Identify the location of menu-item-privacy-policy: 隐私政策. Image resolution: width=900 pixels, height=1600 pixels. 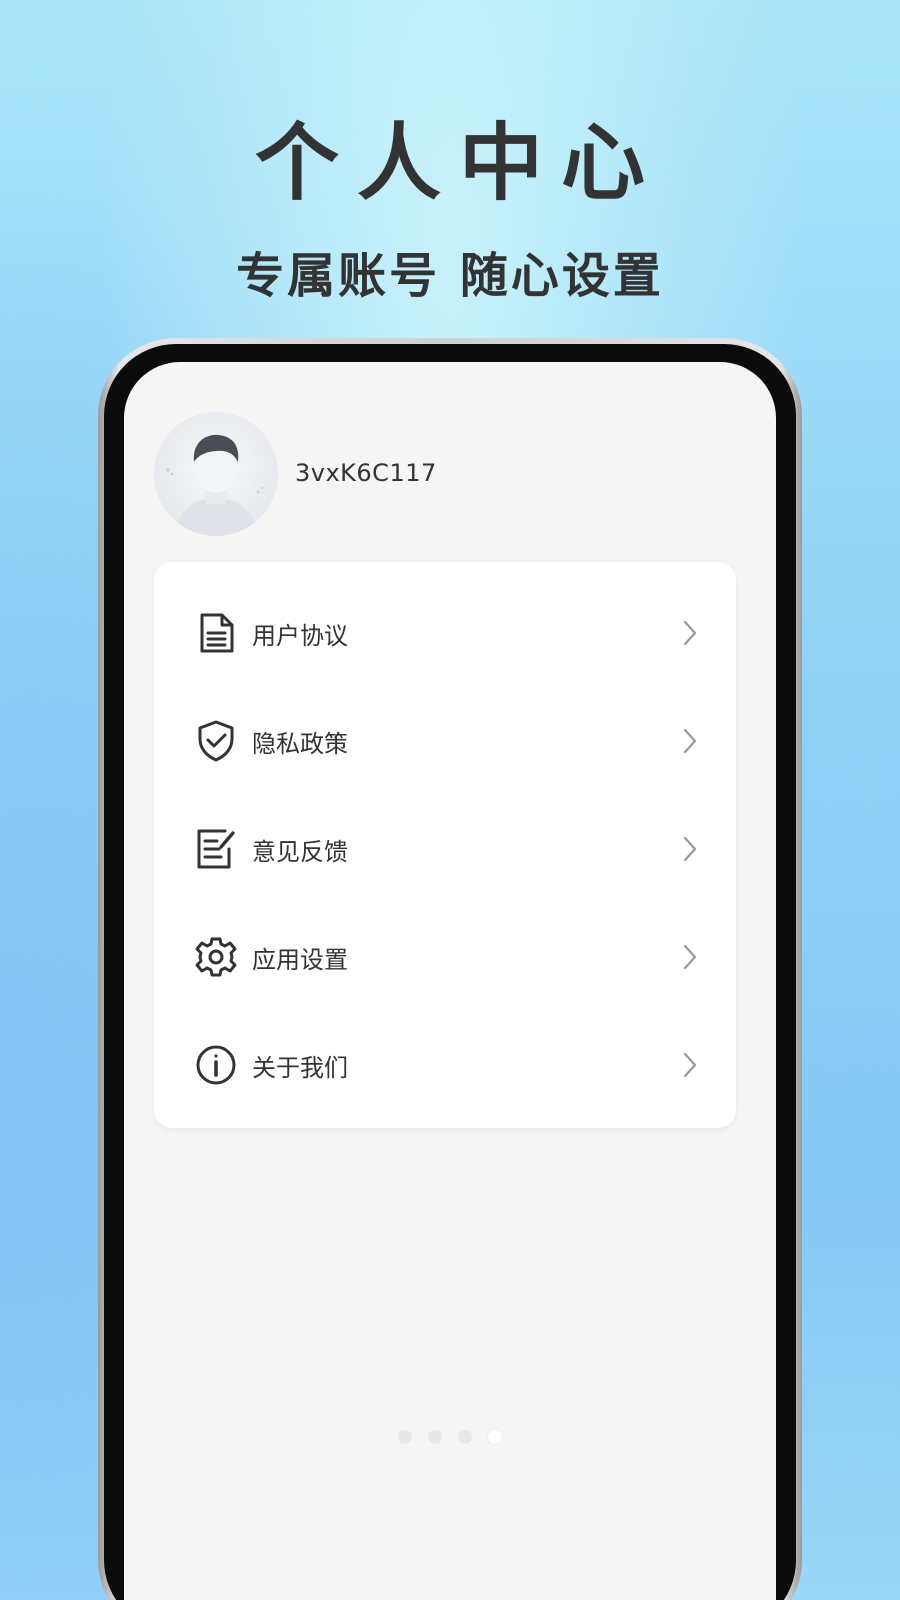
(445, 741).